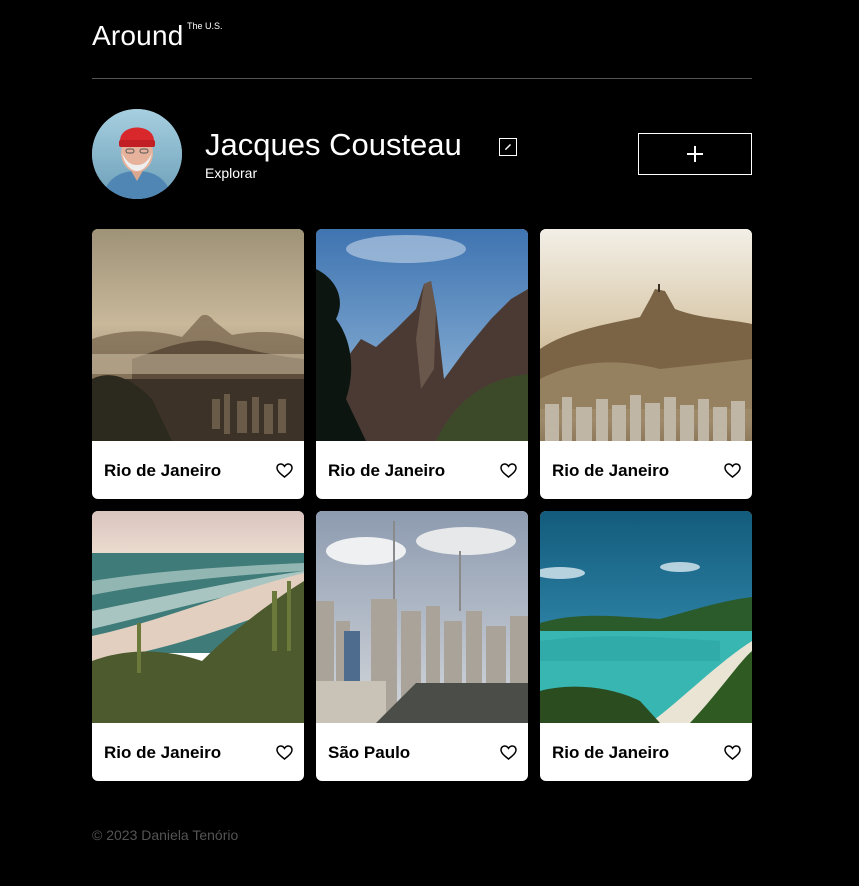  Describe the element at coordinates (231, 173) in the screenshot. I see `profile-subtitle: Explorar` at that location.